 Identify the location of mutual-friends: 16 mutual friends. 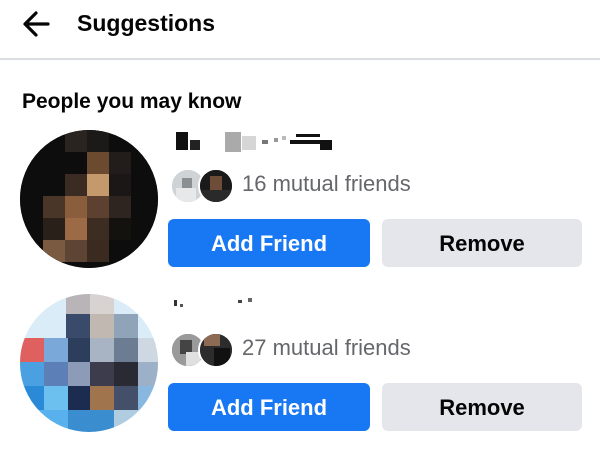
(320, 185).